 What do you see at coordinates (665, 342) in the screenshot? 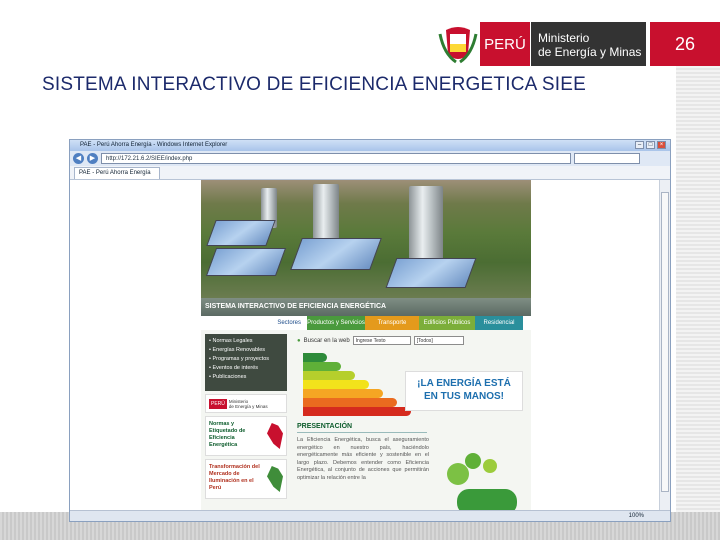
I see `scrollbar-thumb` at bounding box center [665, 342].